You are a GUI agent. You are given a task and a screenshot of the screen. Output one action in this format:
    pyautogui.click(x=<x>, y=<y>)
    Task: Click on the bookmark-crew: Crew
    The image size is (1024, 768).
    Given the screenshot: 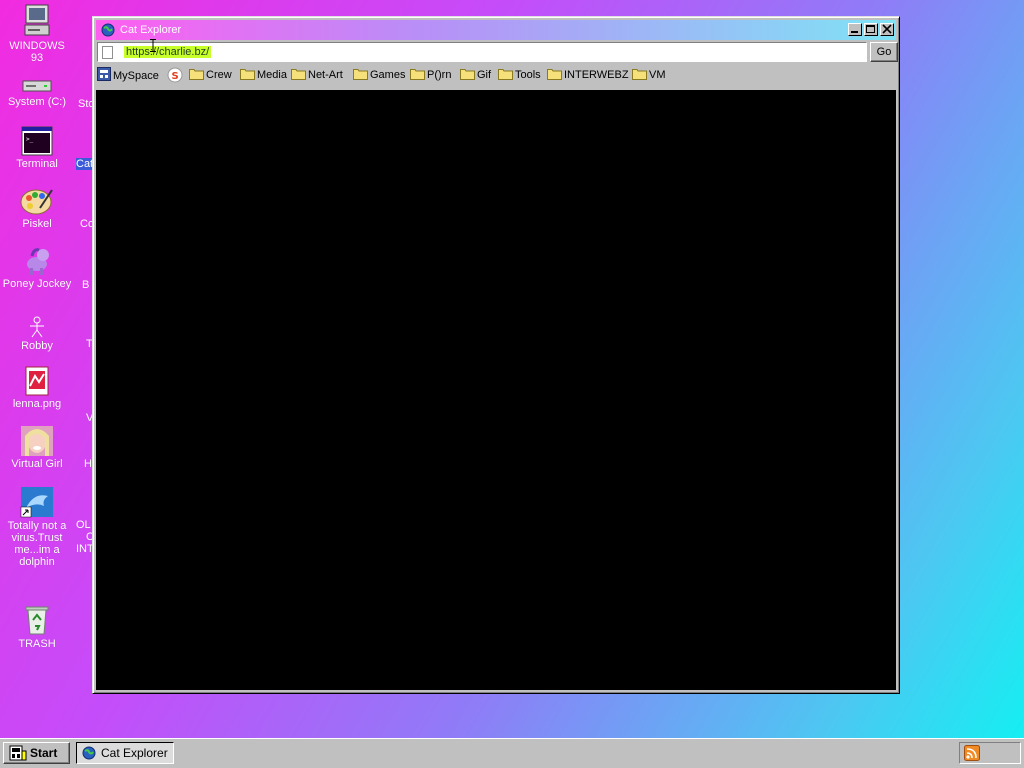 What is the action you would take?
    pyautogui.click(x=210, y=75)
    